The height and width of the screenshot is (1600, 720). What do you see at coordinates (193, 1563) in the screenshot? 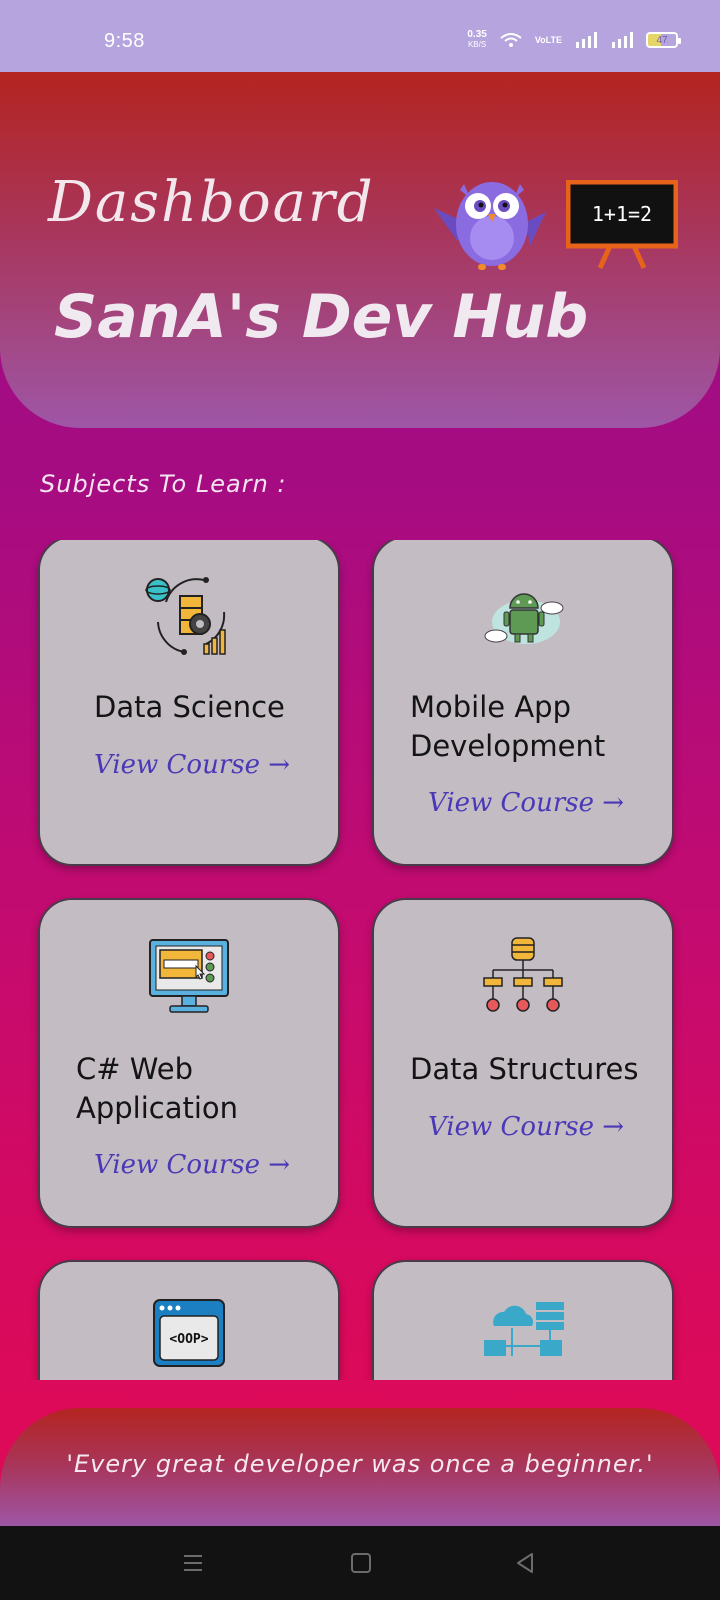
I see `menu-icon` at bounding box center [193, 1563].